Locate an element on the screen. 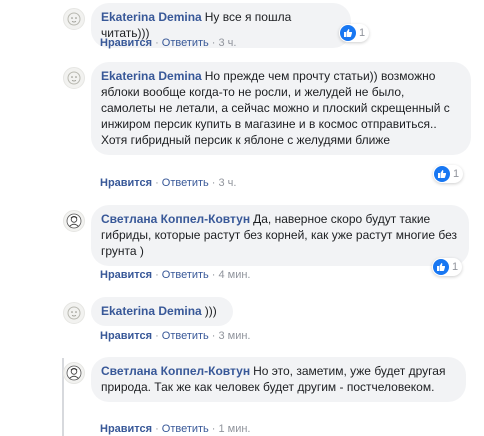 This screenshot has width=484, height=436. comment-actions: Нравится · Ответить · 1 мин. is located at coordinates (175, 429).